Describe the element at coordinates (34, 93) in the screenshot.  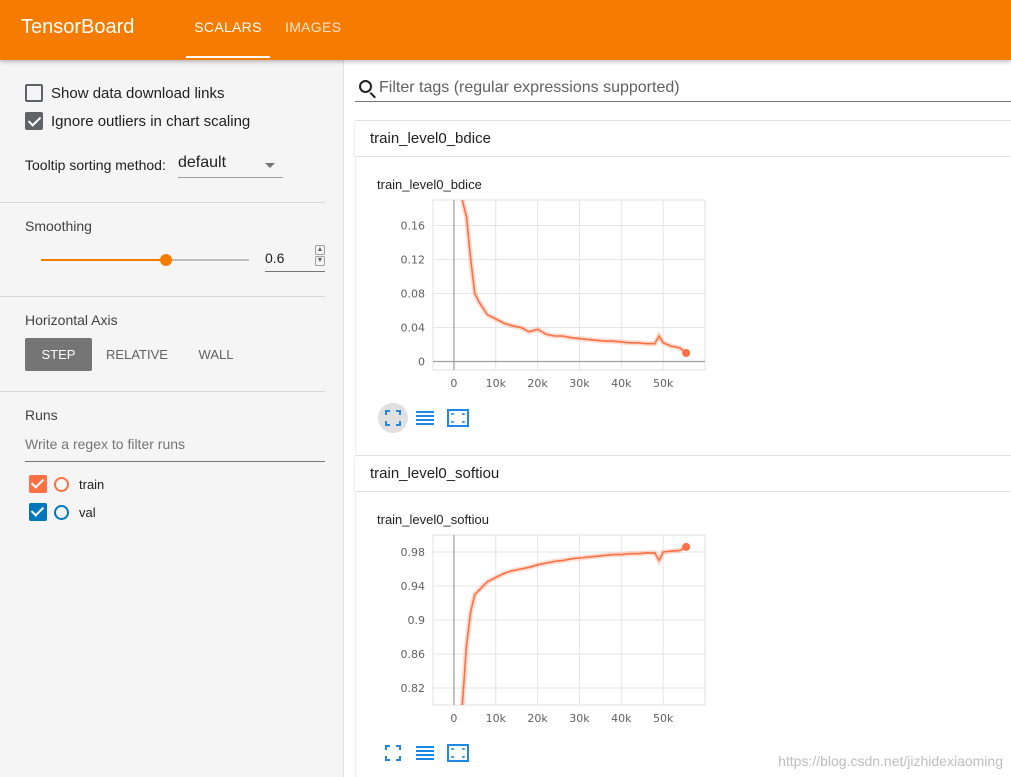
I see `checkbox-unchecked-icon` at that location.